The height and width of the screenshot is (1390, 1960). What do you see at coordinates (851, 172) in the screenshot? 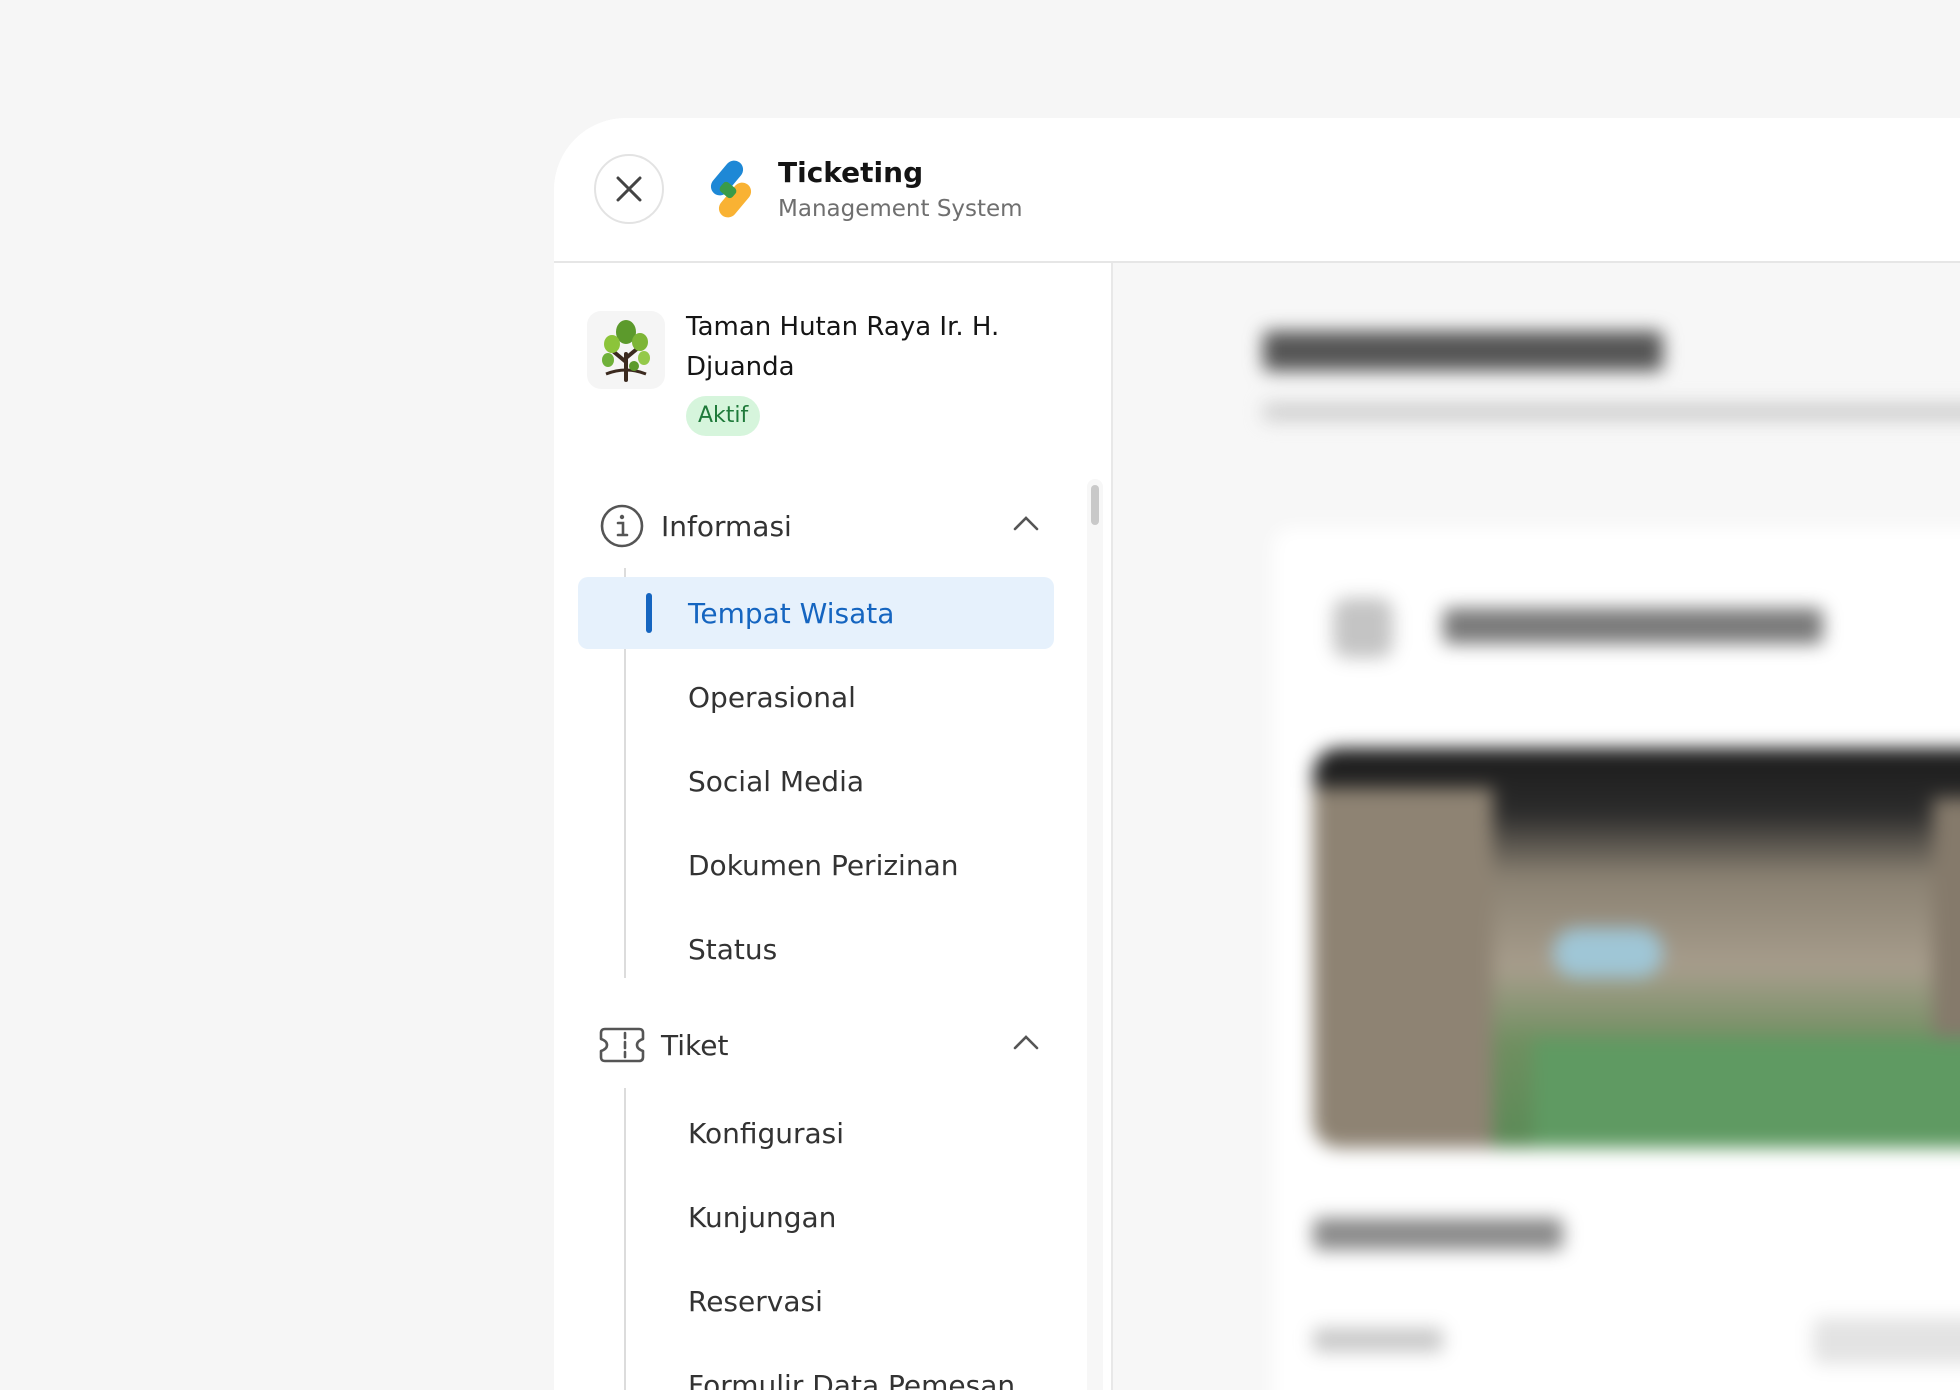
I see `brand-title: Ticketing` at bounding box center [851, 172].